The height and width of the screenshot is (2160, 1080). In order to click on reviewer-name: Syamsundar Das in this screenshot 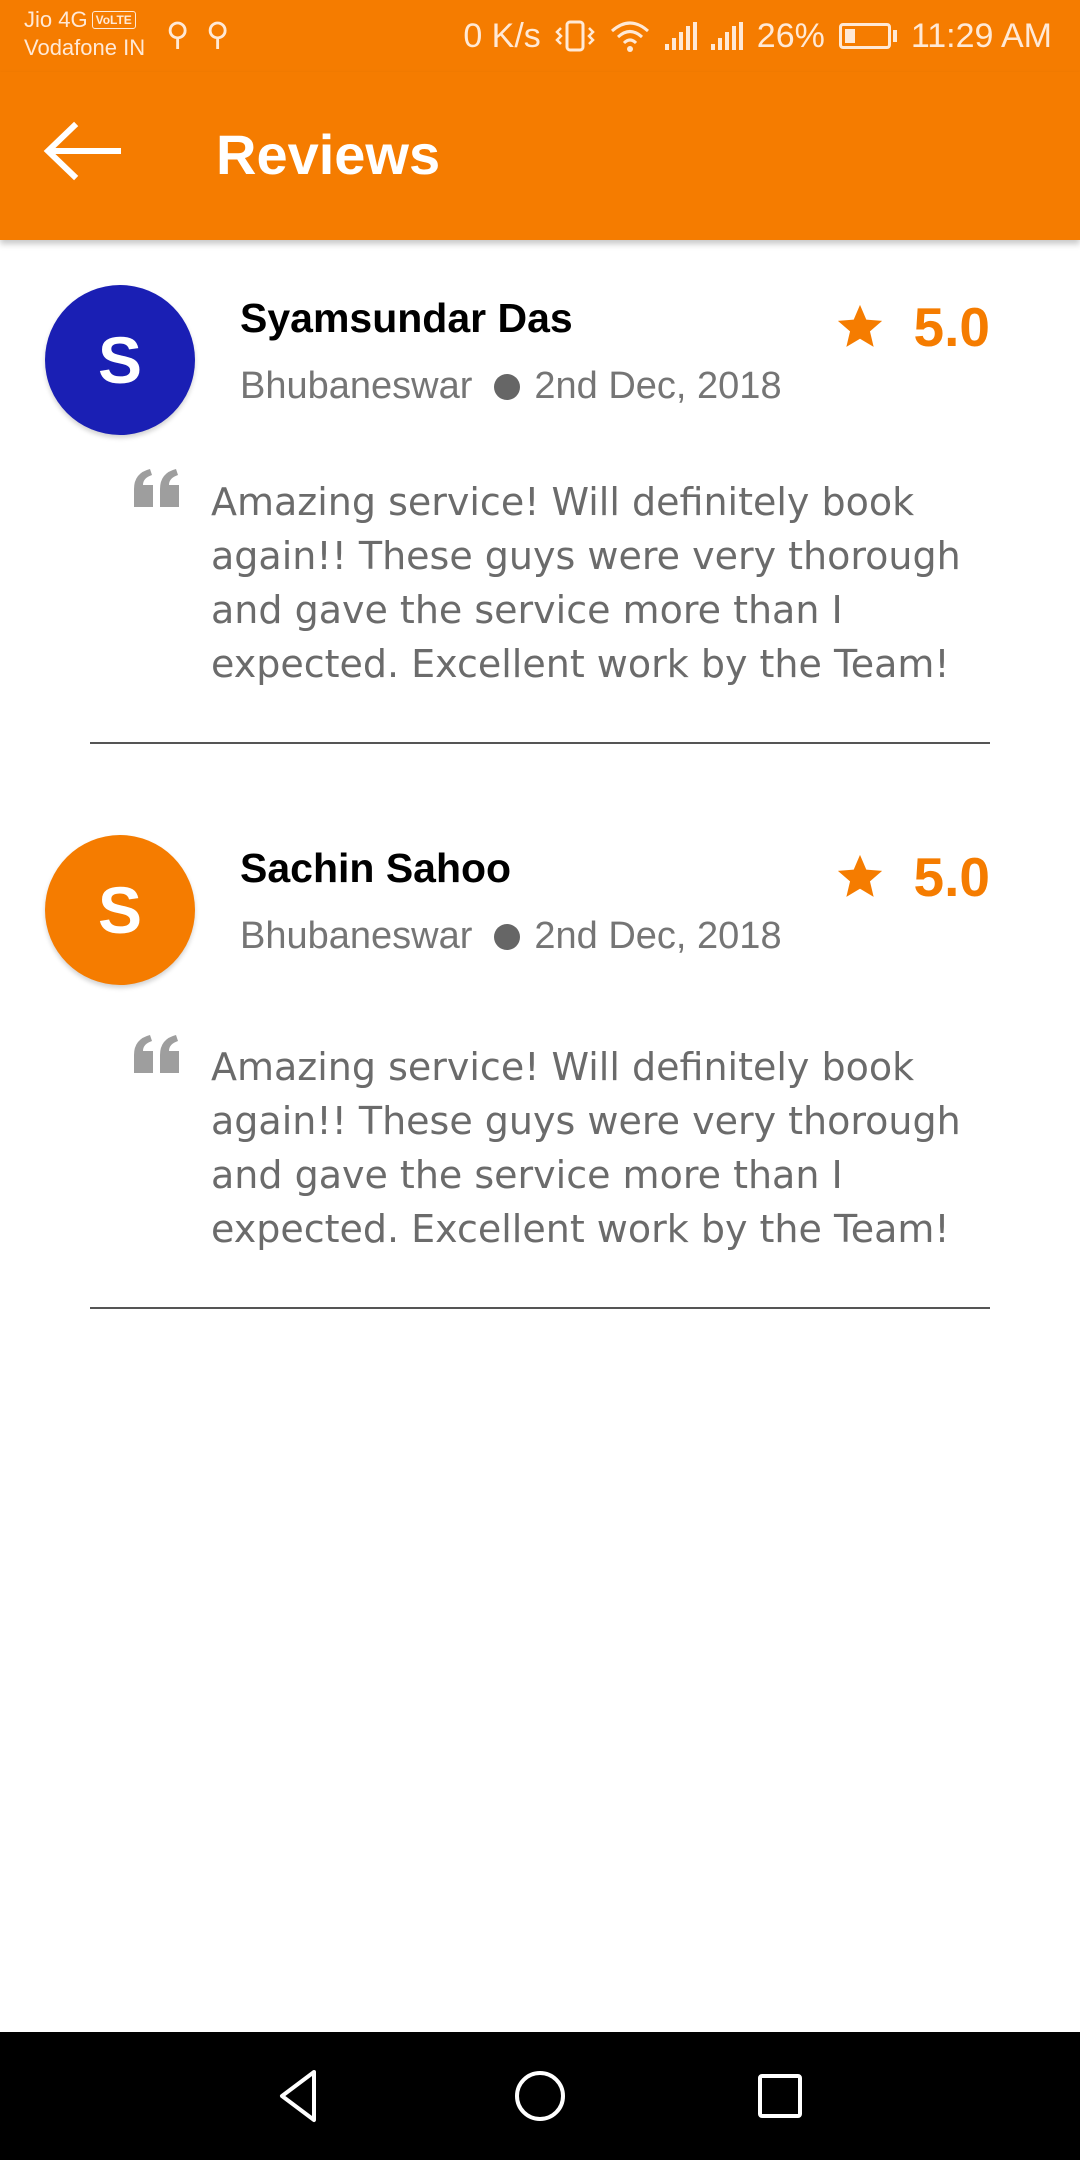, I will do `click(406, 318)`.